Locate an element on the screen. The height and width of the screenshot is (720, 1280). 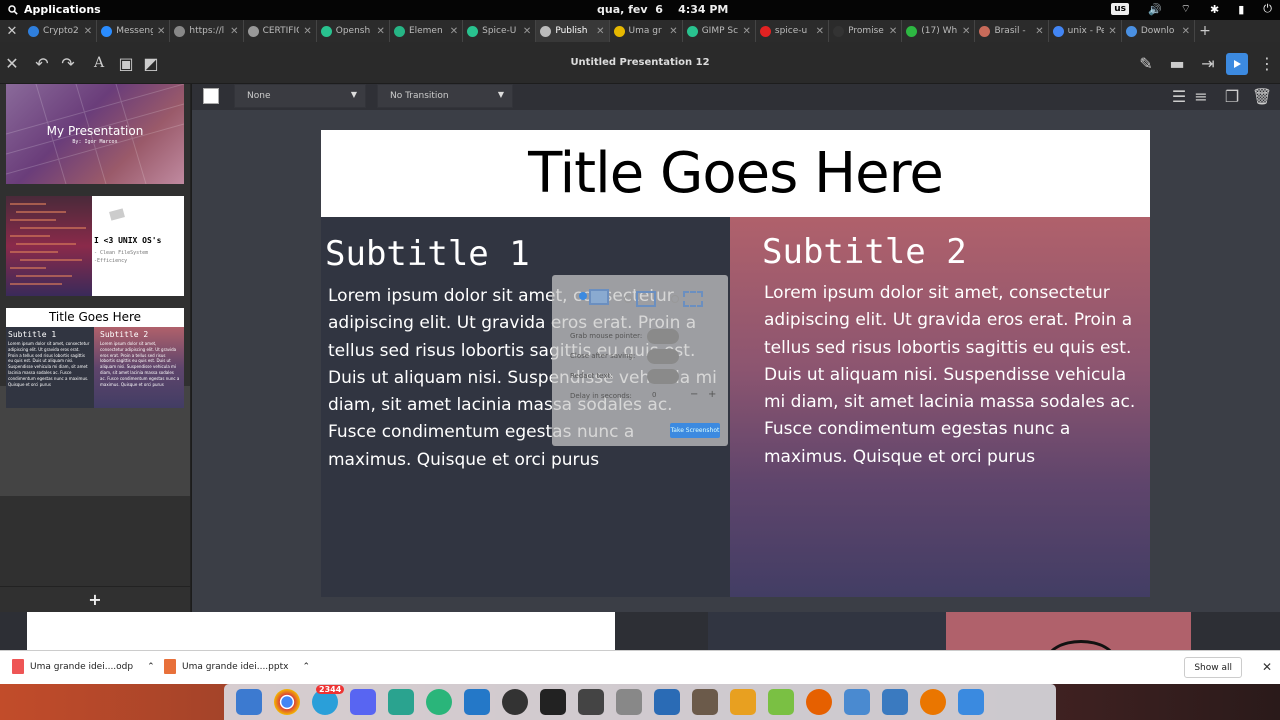
browser-tab: unix - Pe ✕ is located at coordinates (1085, 31).